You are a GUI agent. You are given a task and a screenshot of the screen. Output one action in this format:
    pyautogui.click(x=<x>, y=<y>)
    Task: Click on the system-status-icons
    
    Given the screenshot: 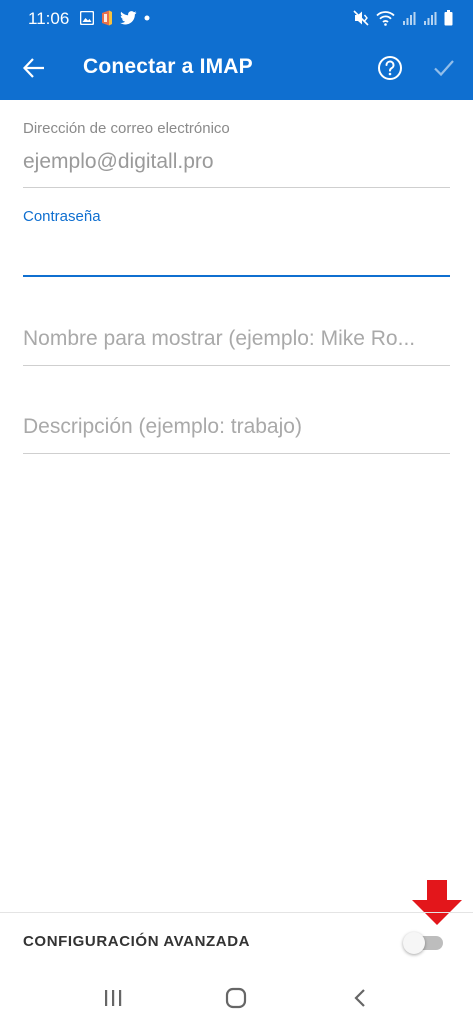 What is the action you would take?
    pyautogui.click(x=403, y=18)
    